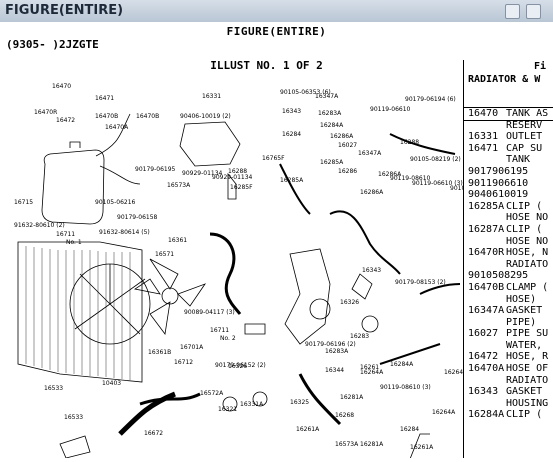  Describe the element at coordinates (205, 116) in the screenshot. I see `part-callout-label: 90406-10019 (2)` at that location.